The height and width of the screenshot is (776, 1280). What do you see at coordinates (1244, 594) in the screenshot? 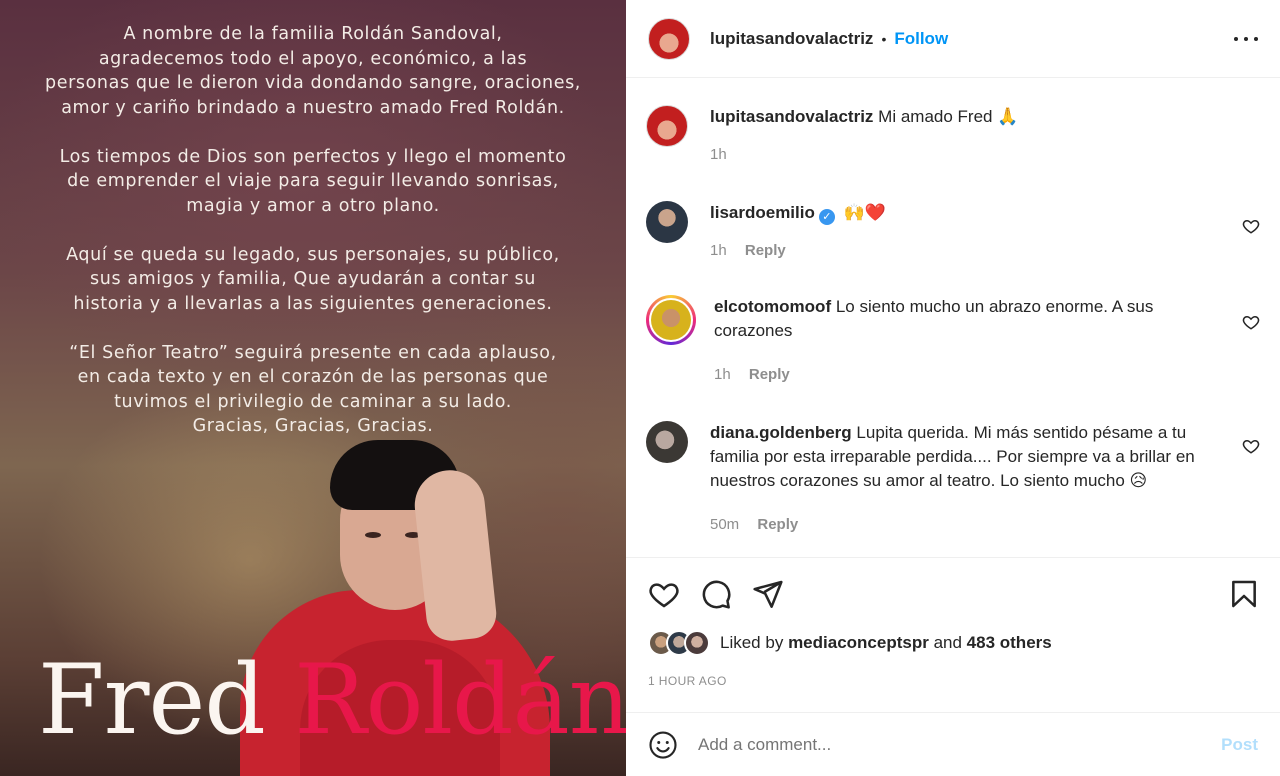
I see `bookmark-icon` at bounding box center [1244, 594].